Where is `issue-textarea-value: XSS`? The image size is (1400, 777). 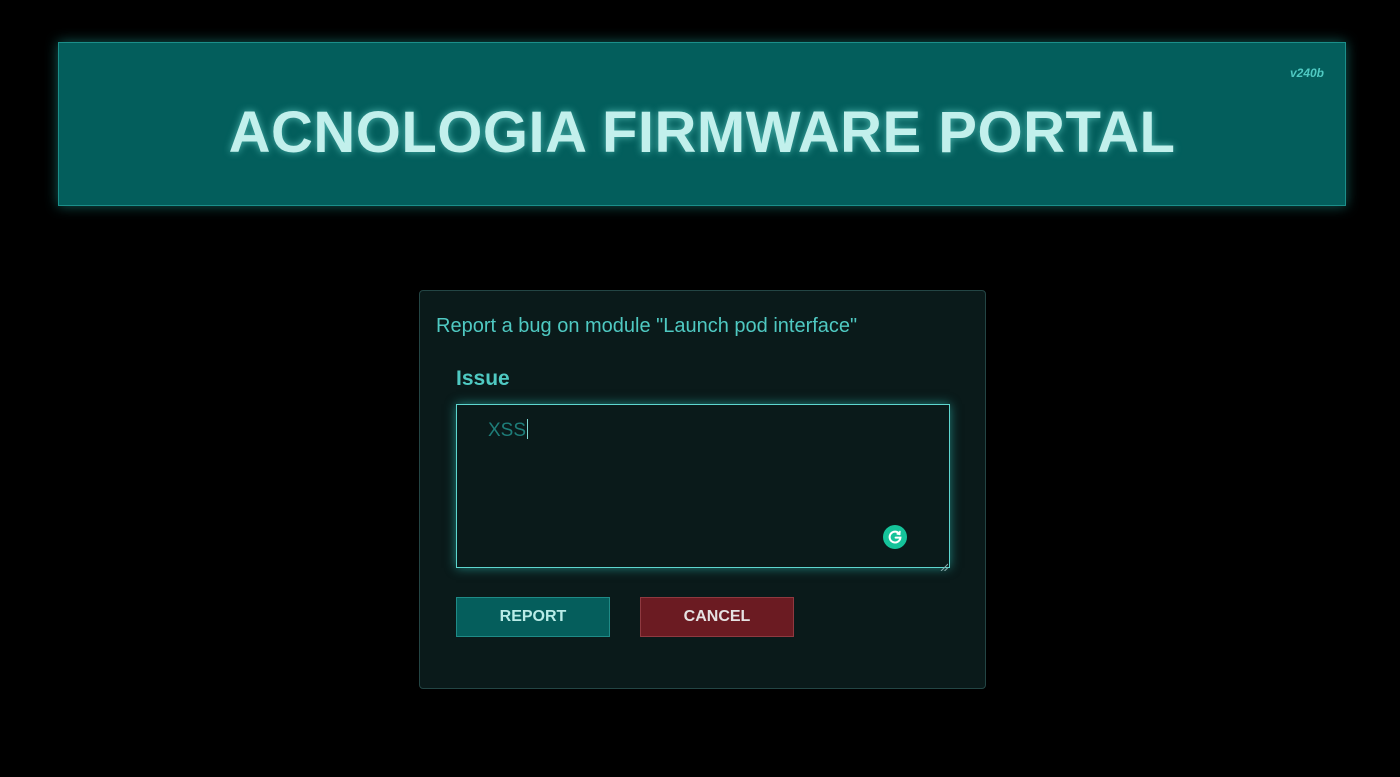
issue-textarea-value: XSS is located at coordinates (508, 430).